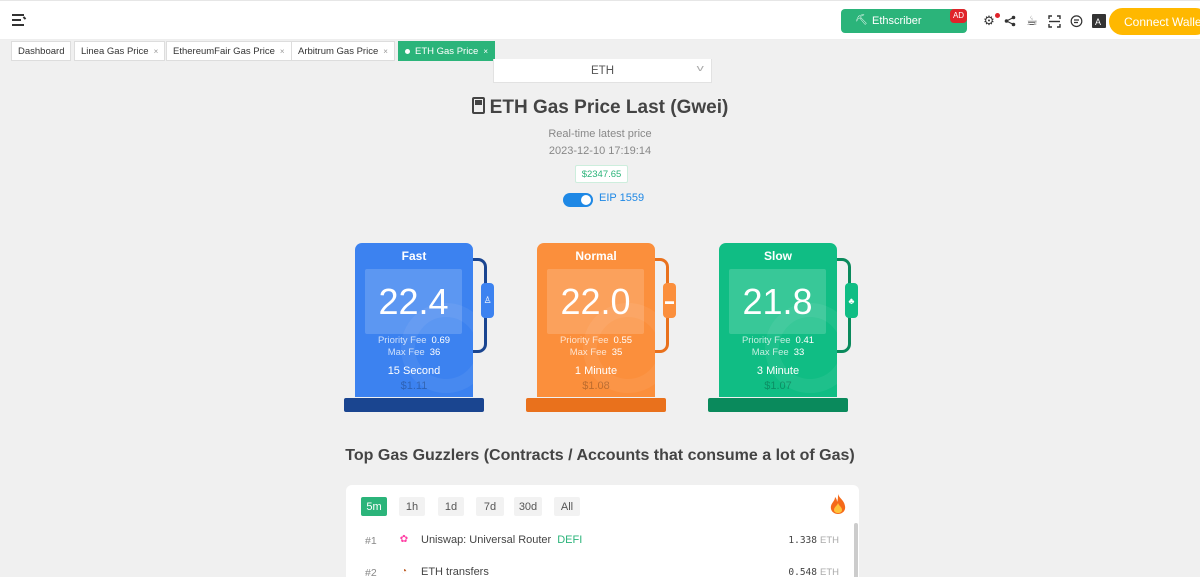  I want to click on chain-select: ETH v, so click(602, 71).